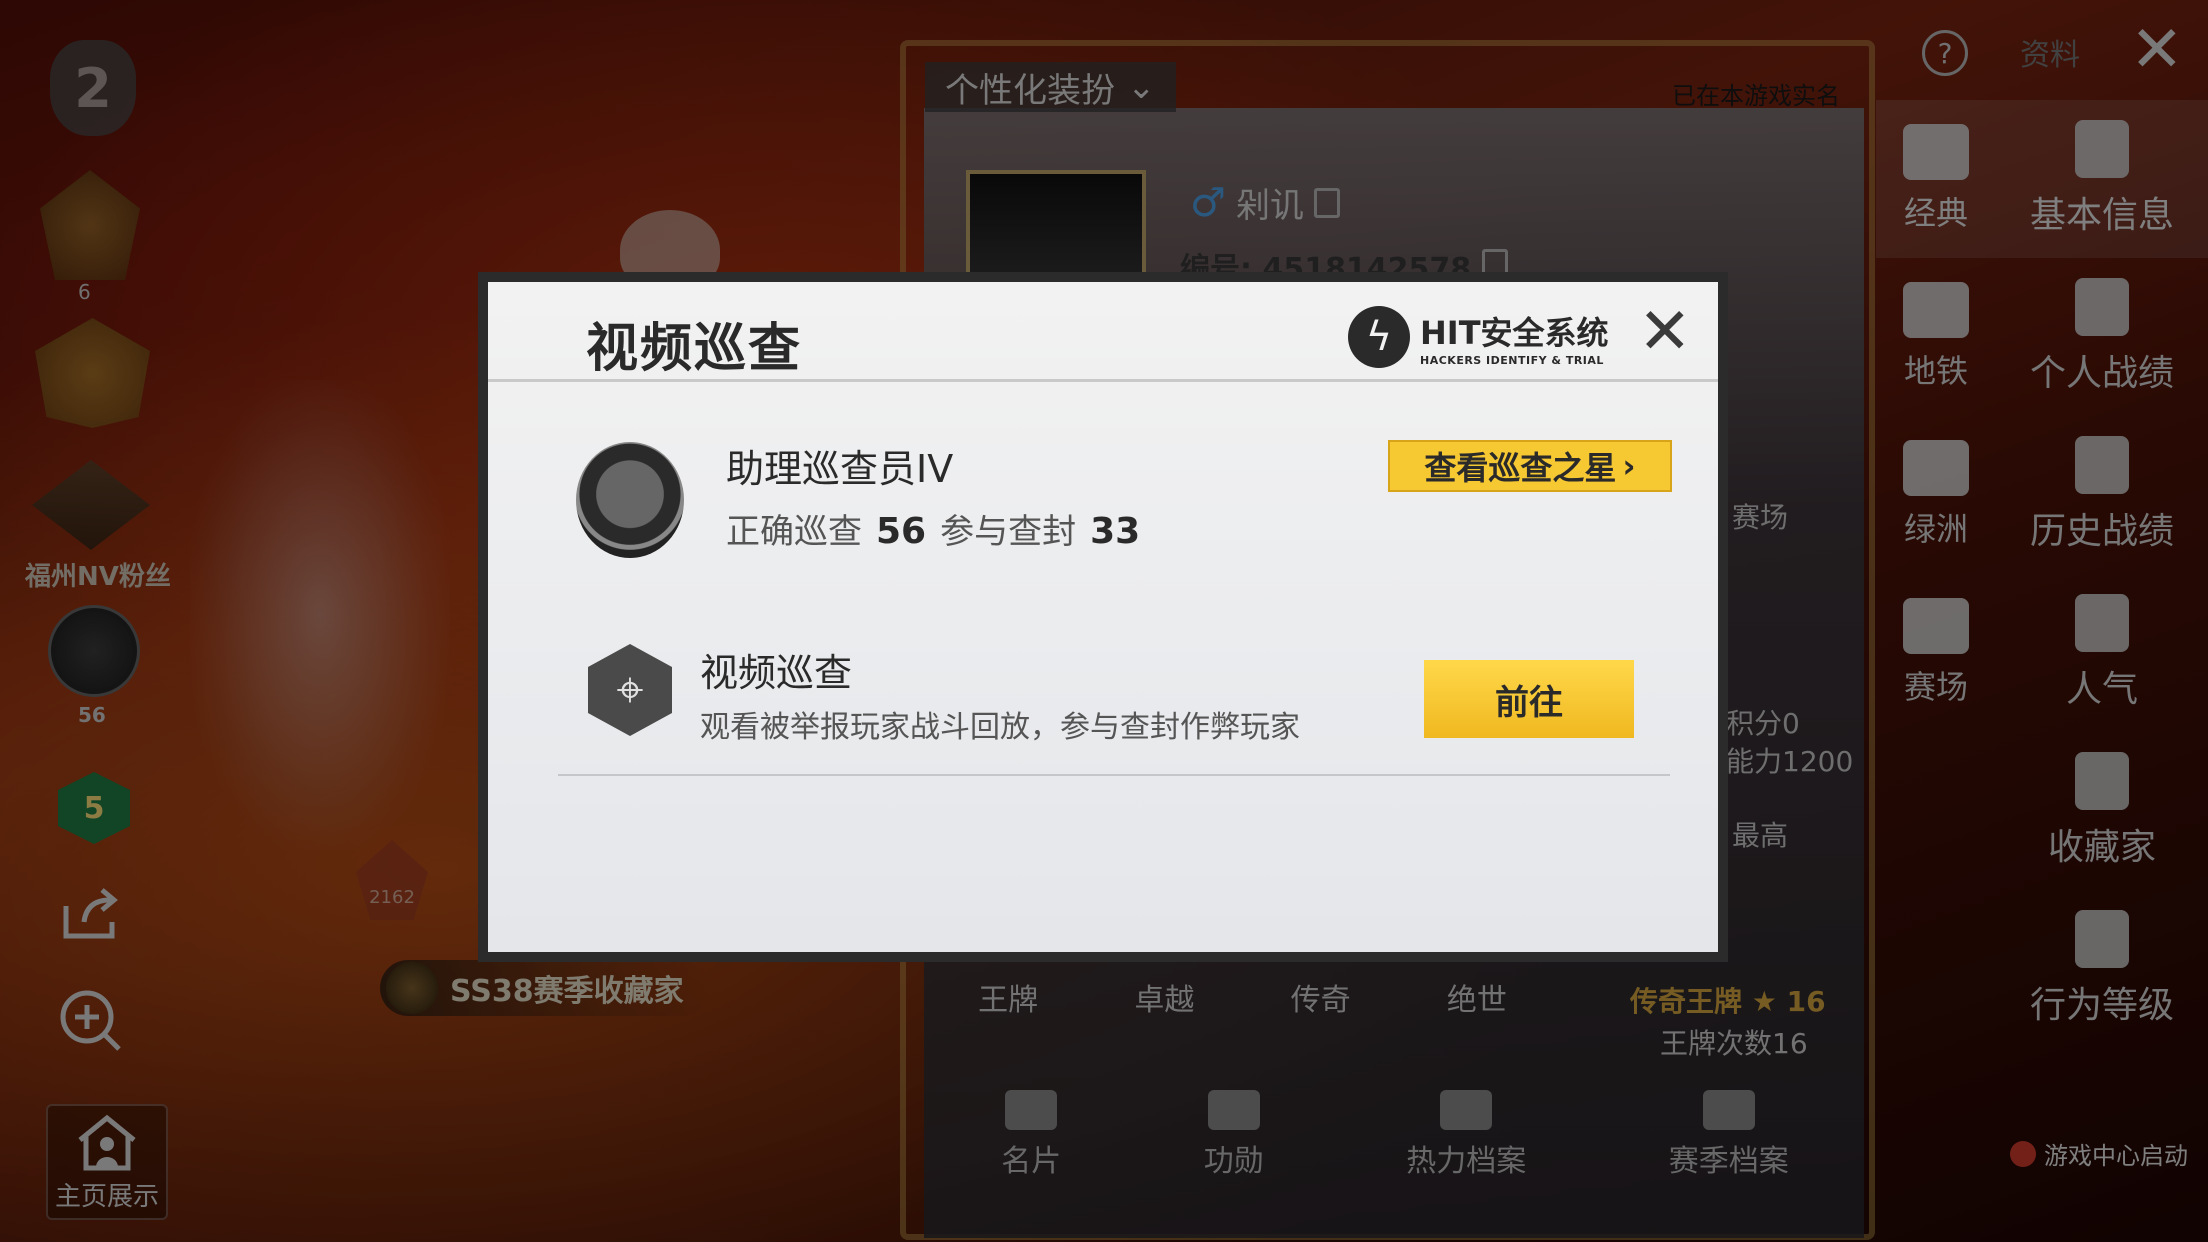 Image resolution: width=2208 pixels, height=1242 pixels. Describe the element at coordinates (1114, 775) in the screenshot. I see `divider` at that location.